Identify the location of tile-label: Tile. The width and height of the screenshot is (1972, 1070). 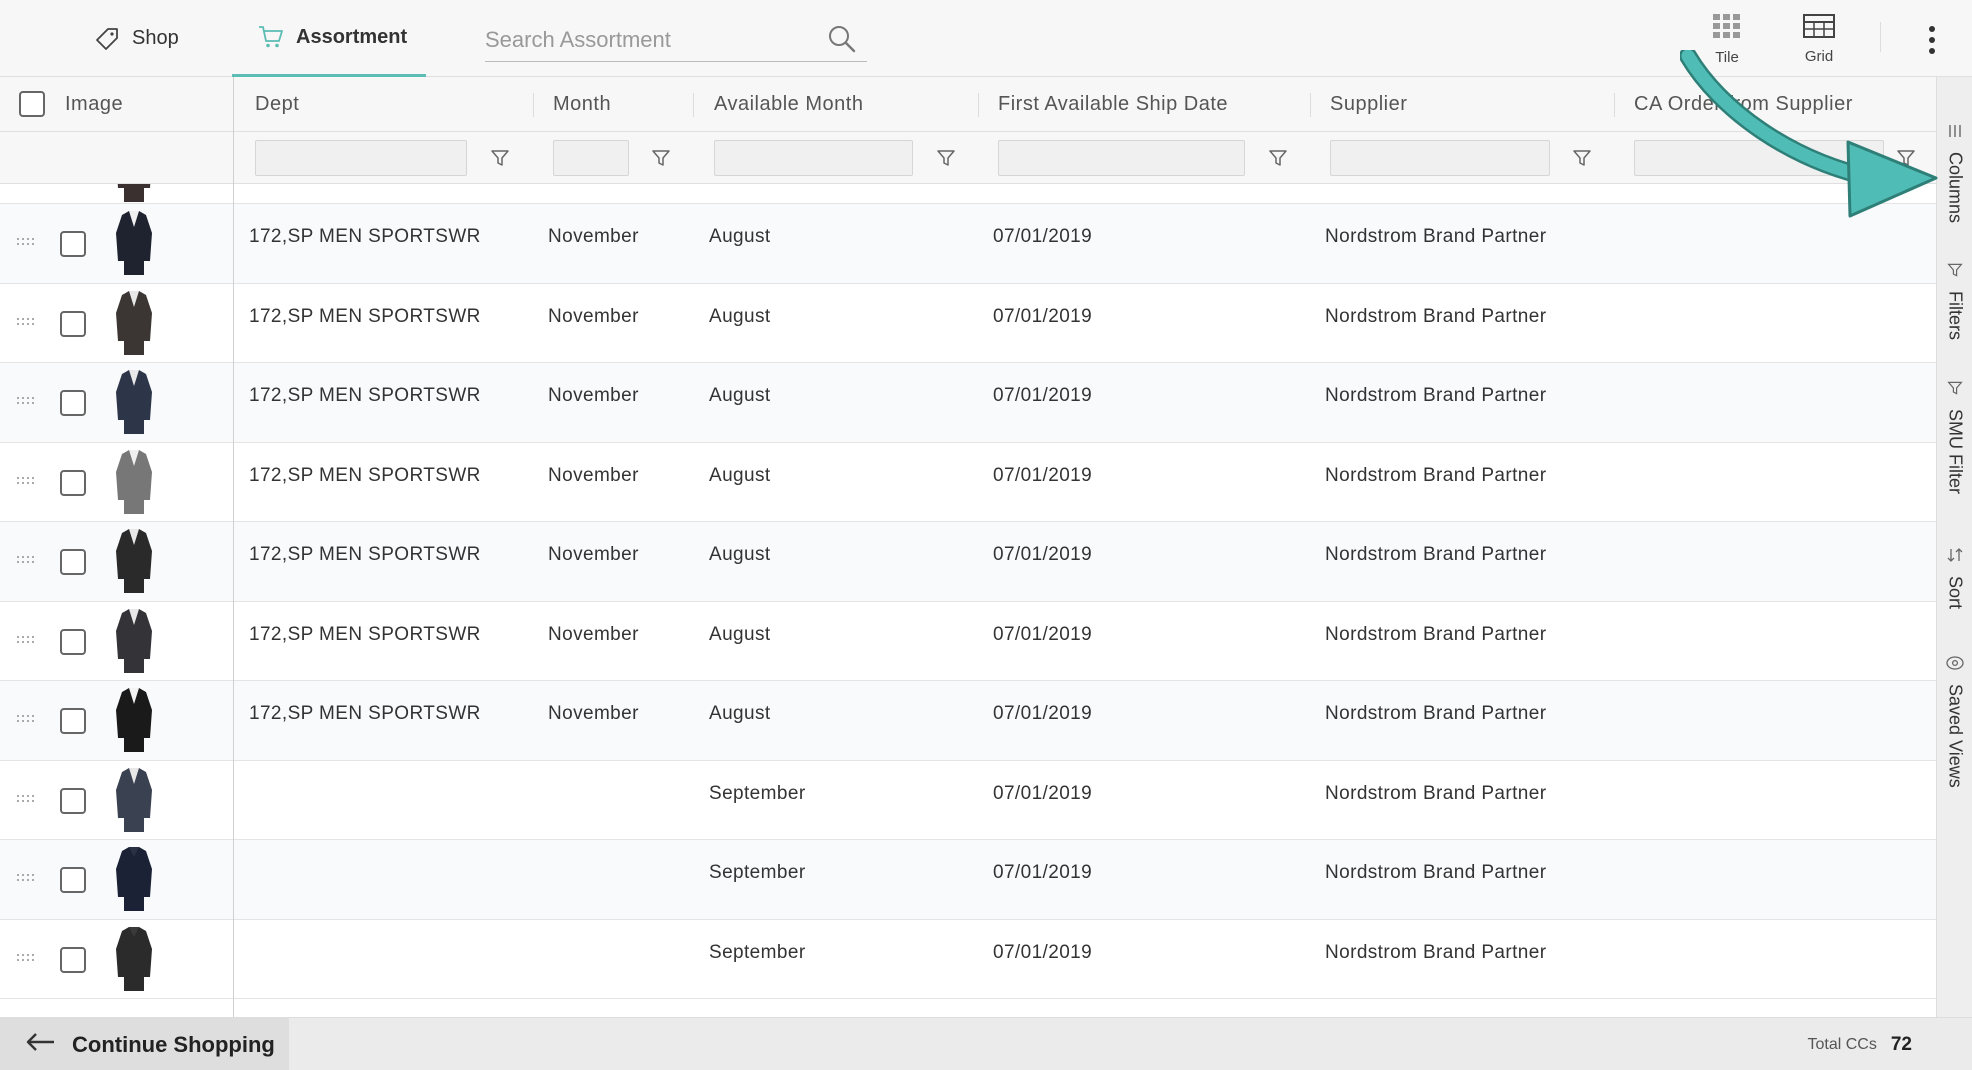
(1727, 57).